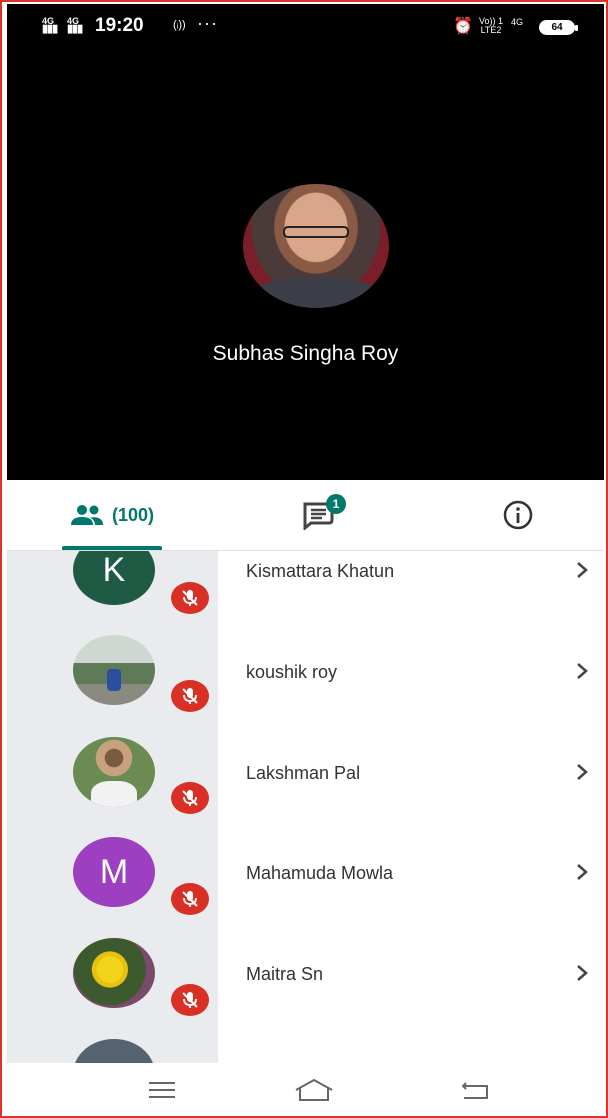  I want to click on info-icon, so click(518, 515).